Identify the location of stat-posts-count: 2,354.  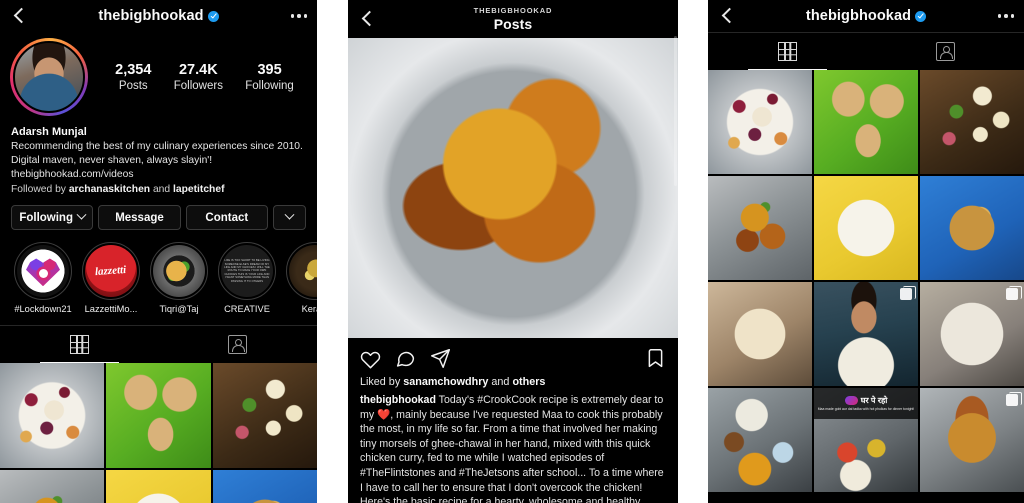
(133, 69).